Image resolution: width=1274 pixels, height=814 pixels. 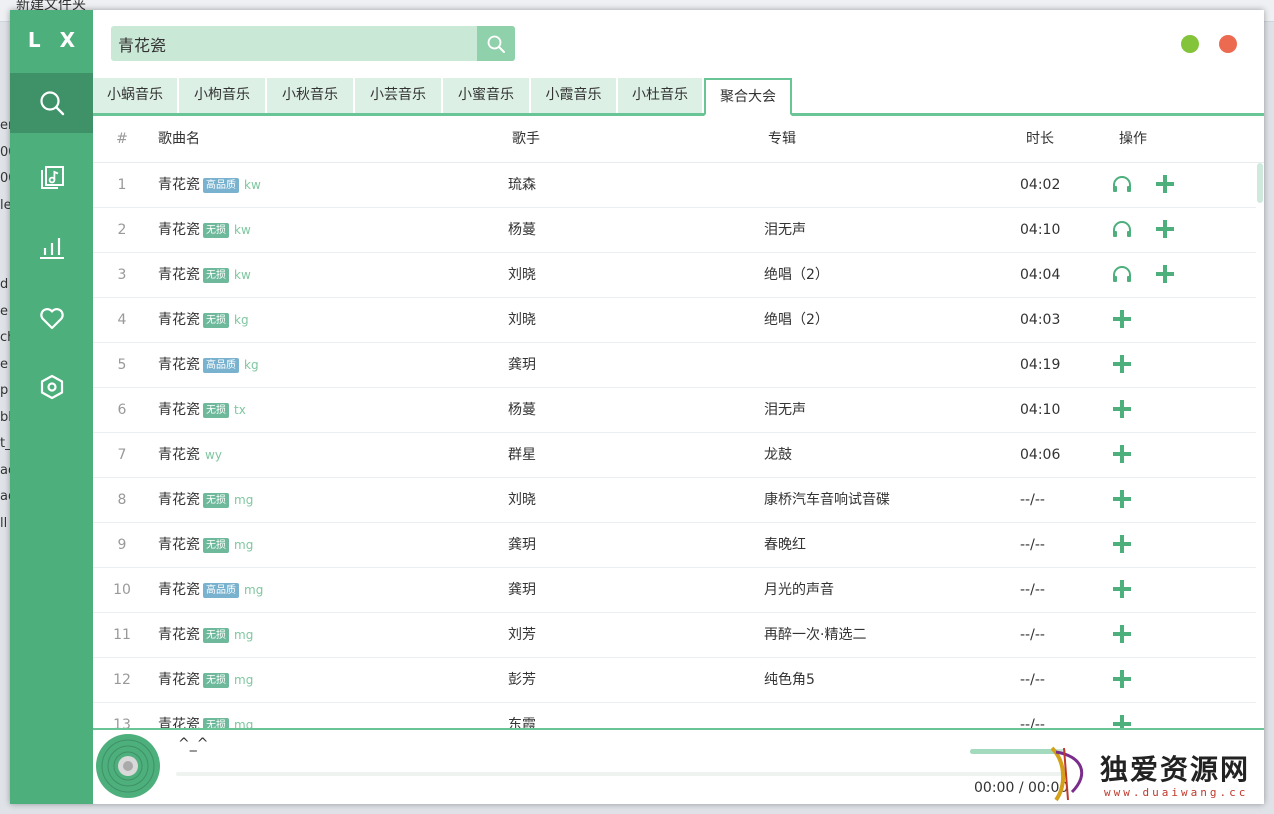 What do you see at coordinates (1040, 230) in the screenshot?
I see `duration-cell: 04:10` at bounding box center [1040, 230].